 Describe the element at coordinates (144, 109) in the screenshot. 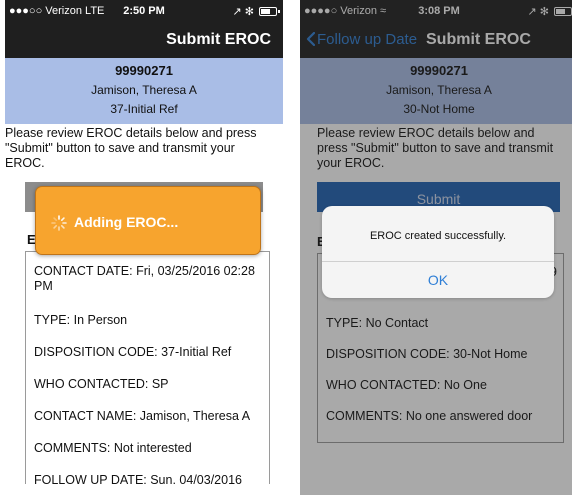

I see `patient-disposition: 37-Initial Ref` at that location.